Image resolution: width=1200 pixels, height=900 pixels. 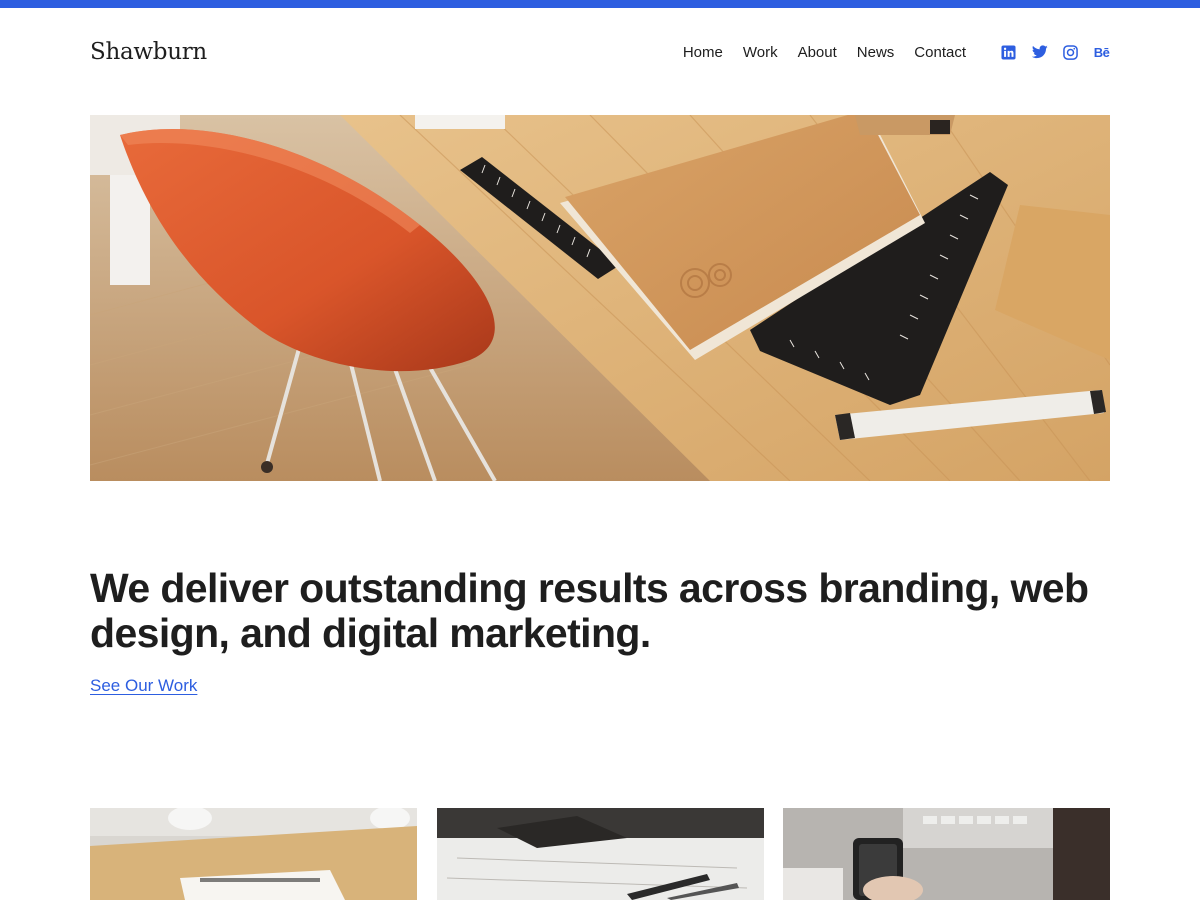 I want to click on header-right: Home Work About News Contact Bē, so click(x=896, y=52).